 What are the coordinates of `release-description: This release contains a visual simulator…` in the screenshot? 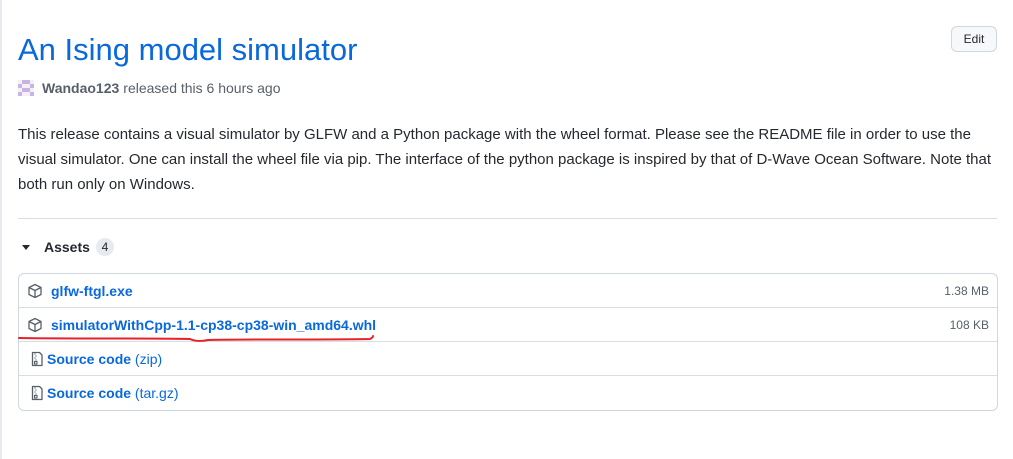 It's located at (505, 159).